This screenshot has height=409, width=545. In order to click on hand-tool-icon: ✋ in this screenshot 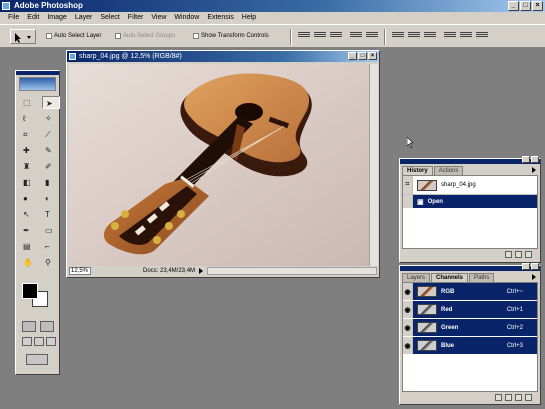, I will do `click(29, 262)`.